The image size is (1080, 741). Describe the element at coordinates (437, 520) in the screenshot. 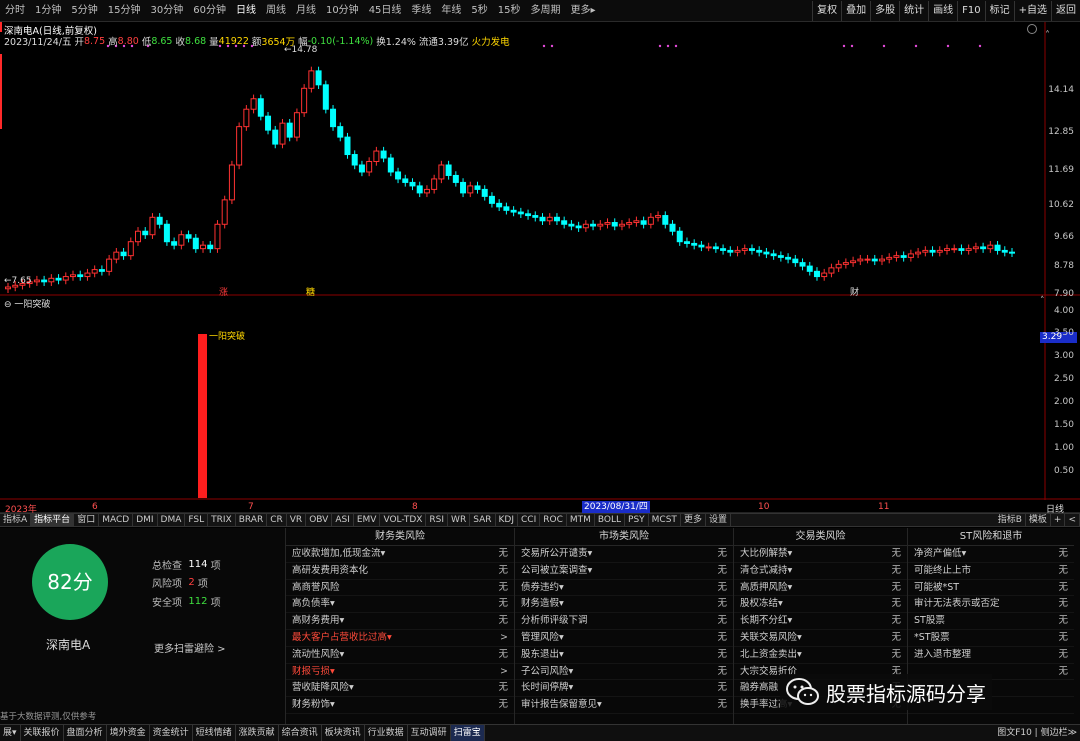

I see `indicator-tab-15: RSI` at that location.